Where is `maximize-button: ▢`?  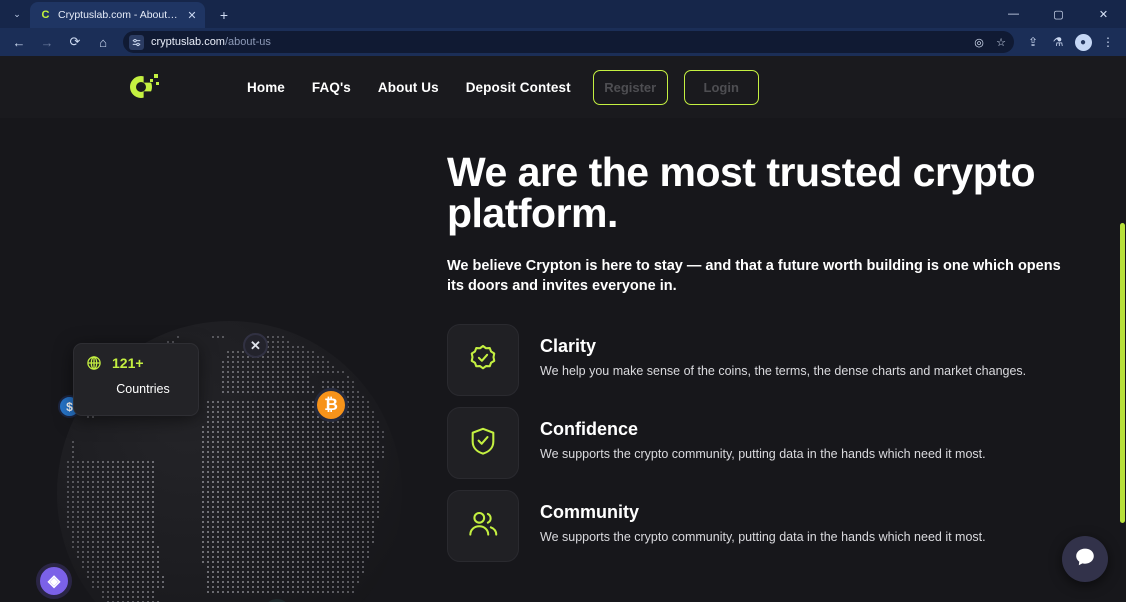 maximize-button: ▢ is located at coordinates (1058, 14).